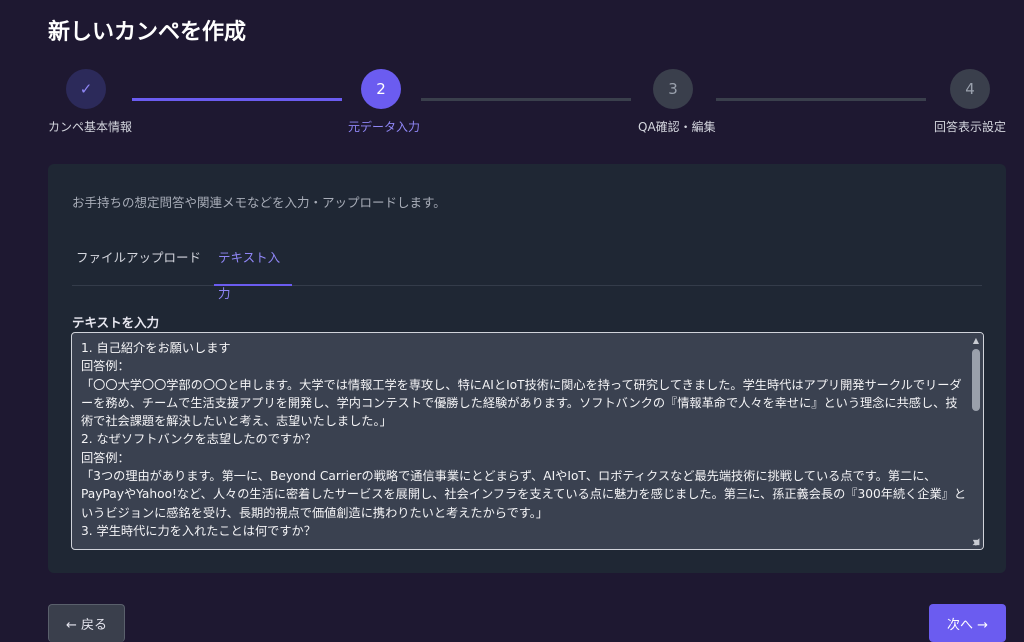 This screenshot has width=1024, height=642. What do you see at coordinates (138, 263) in the screenshot?
I see `tab-file-upload: ファイルアップロード` at bounding box center [138, 263].